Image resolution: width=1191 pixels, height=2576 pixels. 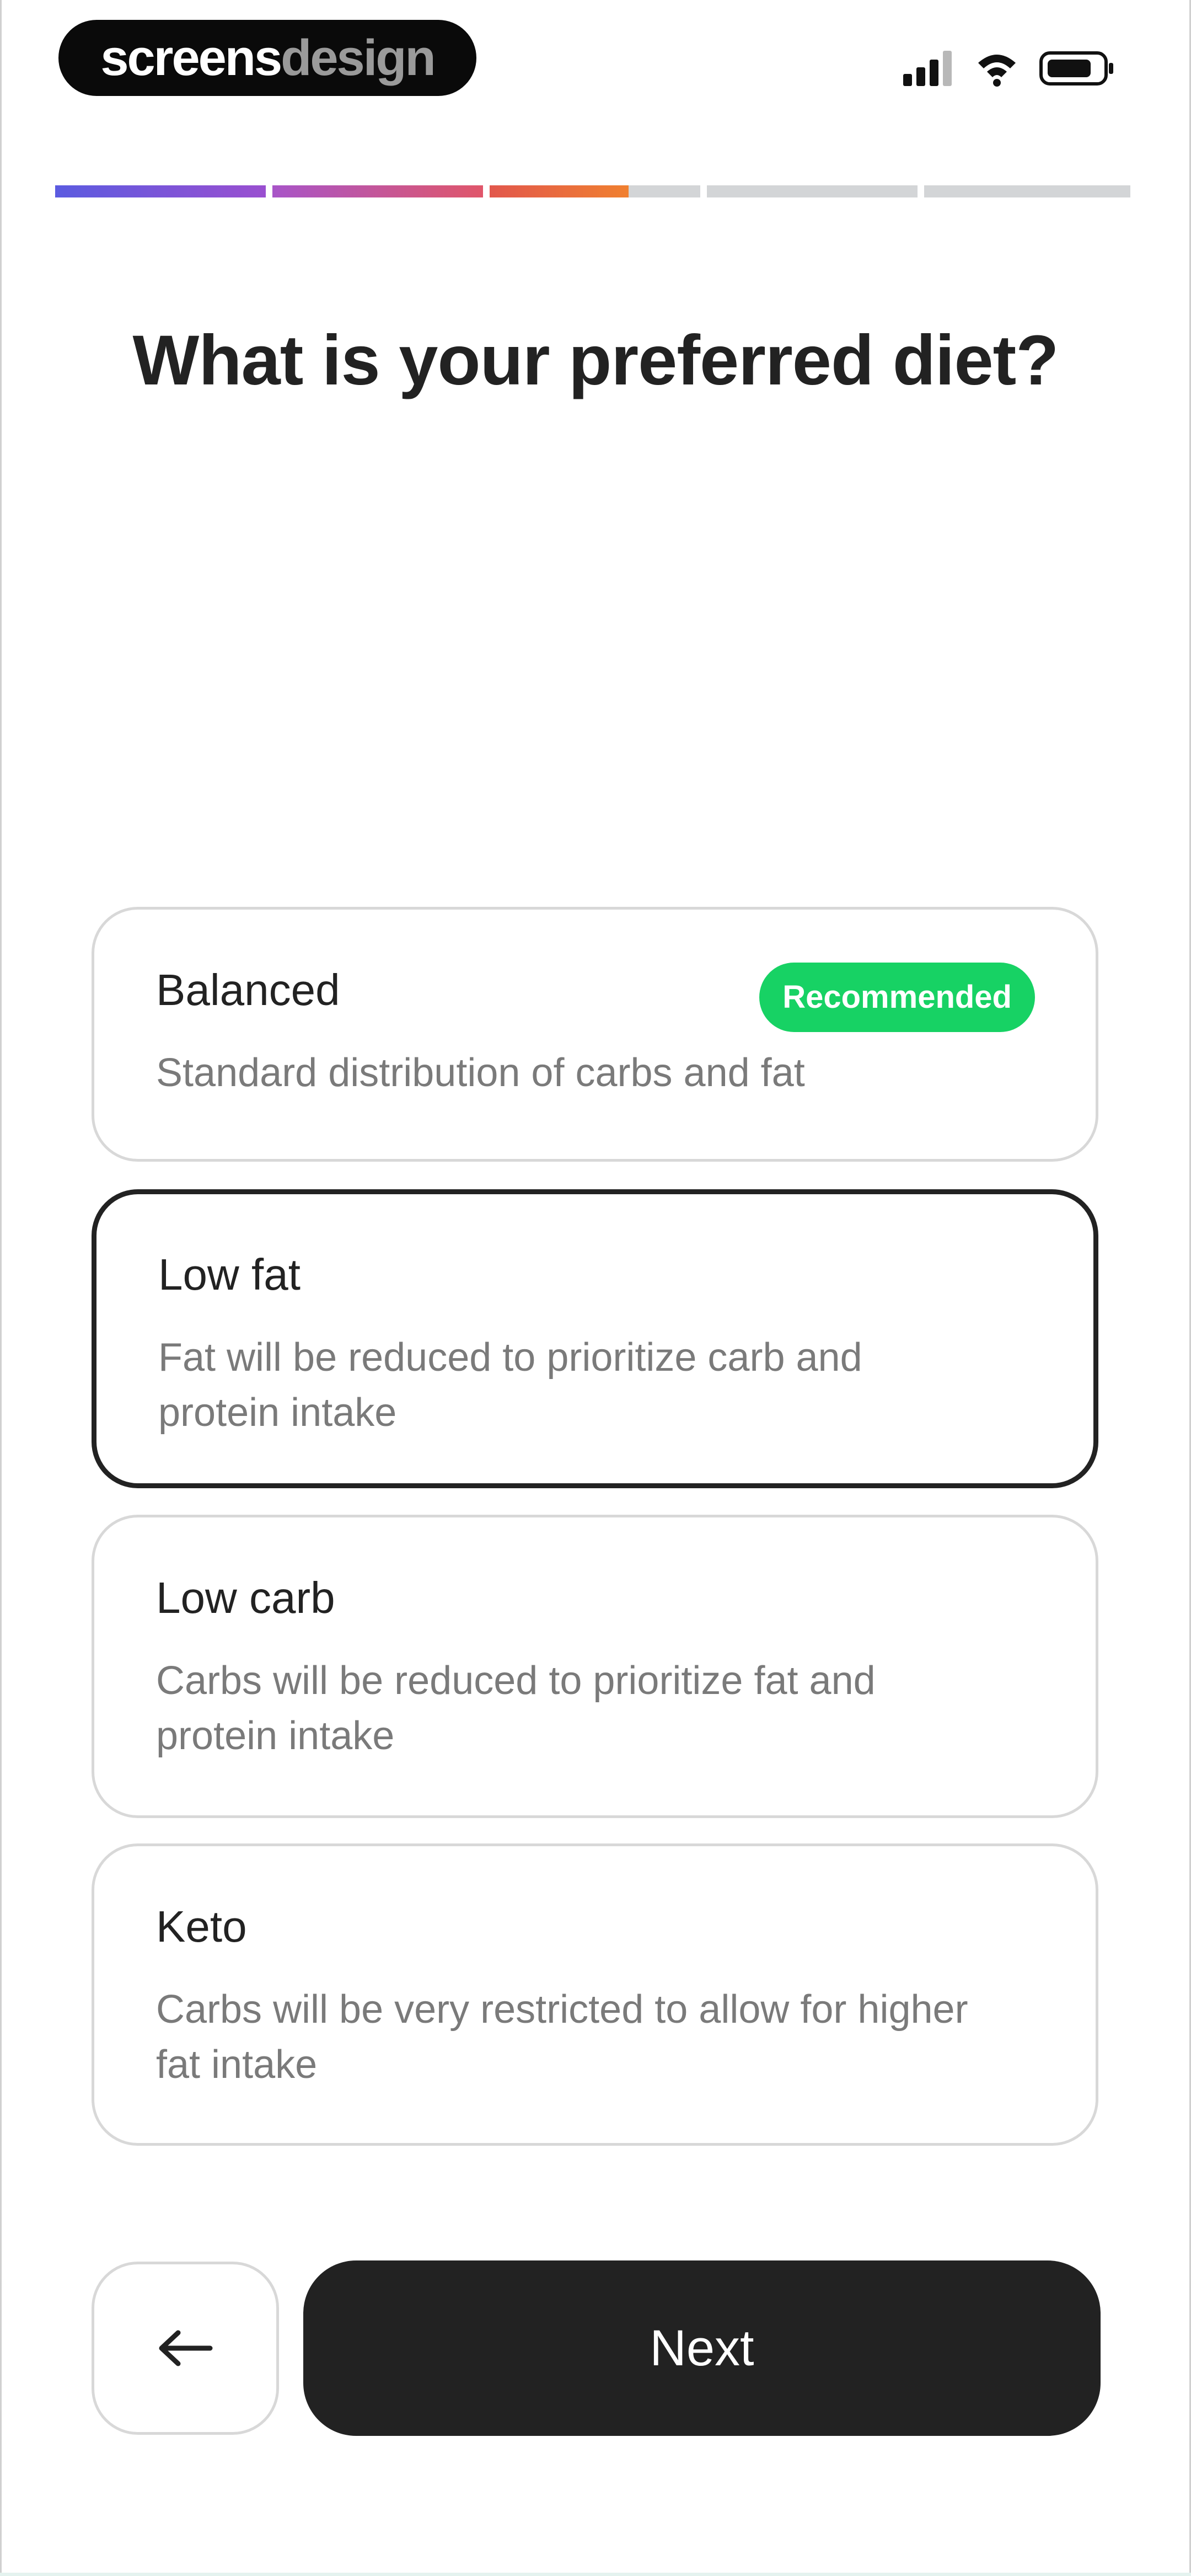 What do you see at coordinates (480, 1073) in the screenshot?
I see `option-description: Standard distribution of carbs and fat` at bounding box center [480, 1073].